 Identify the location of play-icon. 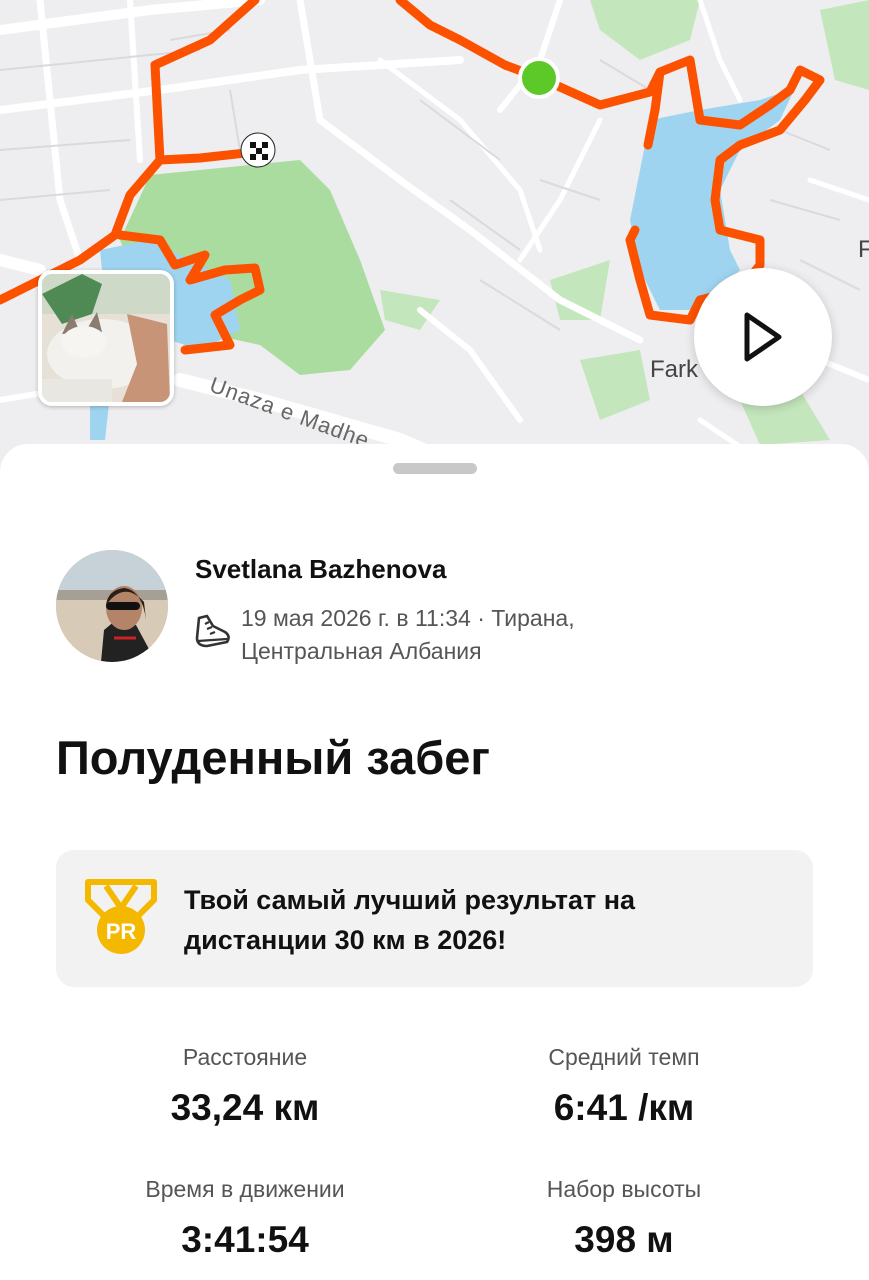
(763, 337).